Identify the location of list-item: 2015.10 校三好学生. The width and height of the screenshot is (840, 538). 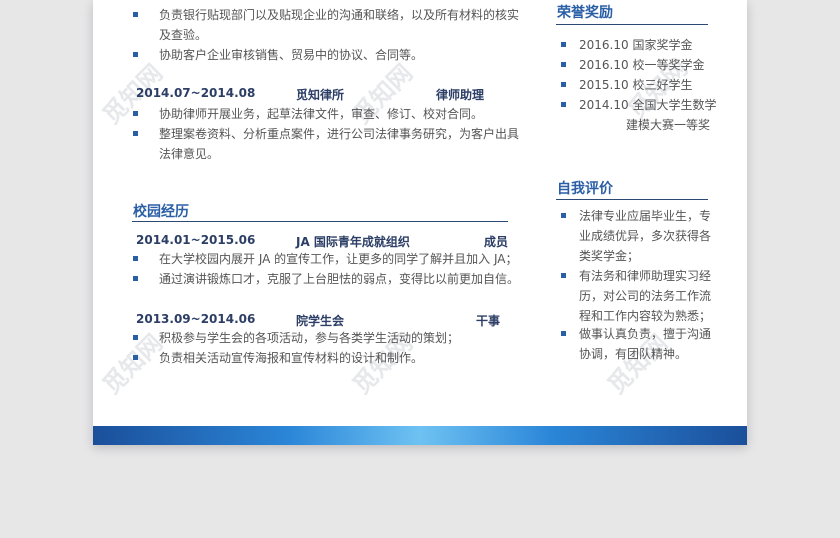
(641, 85).